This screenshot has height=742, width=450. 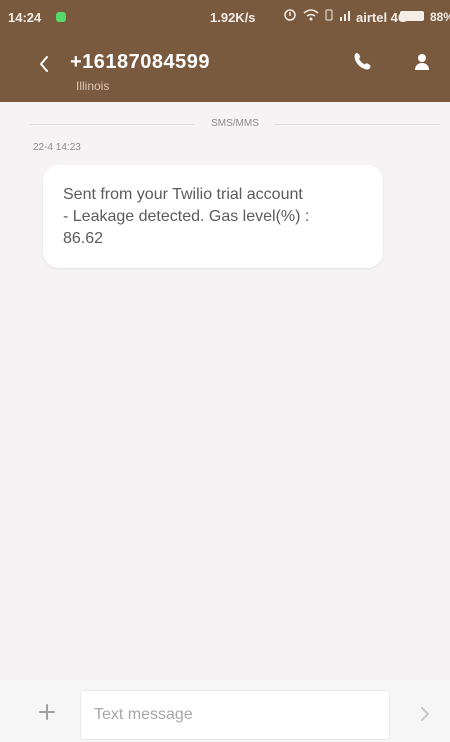 I want to click on contact-details-button, so click(x=422, y=62).